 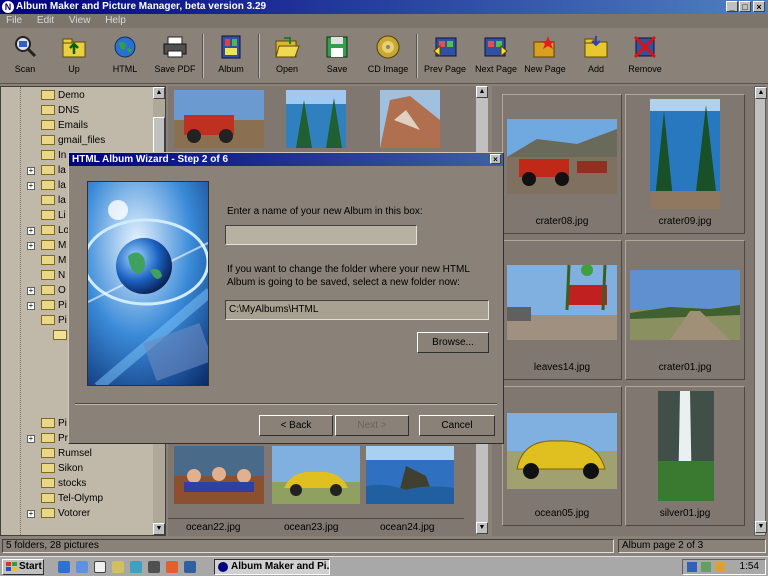 What do you see at coordinates (445, 58) in the screenshot?
I see `prev-page-button: Prev Page` at bounding box center [445, 58].